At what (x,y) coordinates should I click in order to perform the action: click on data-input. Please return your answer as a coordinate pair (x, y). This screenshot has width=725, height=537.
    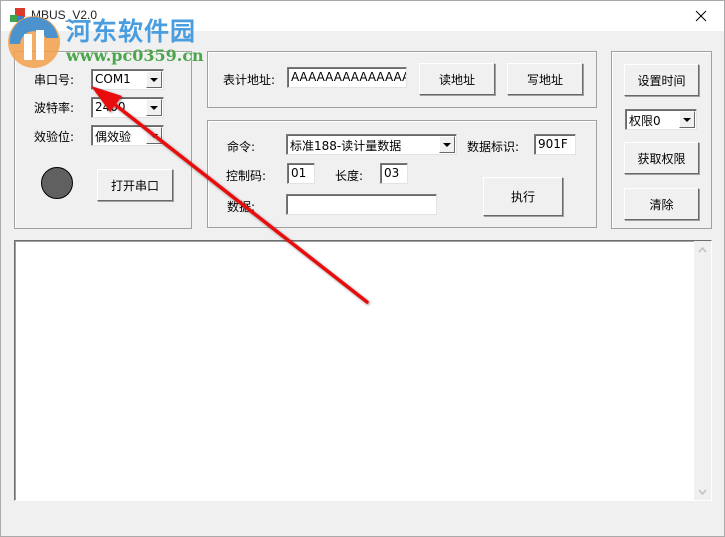
    Looking at the image, I should click on (361, 204).